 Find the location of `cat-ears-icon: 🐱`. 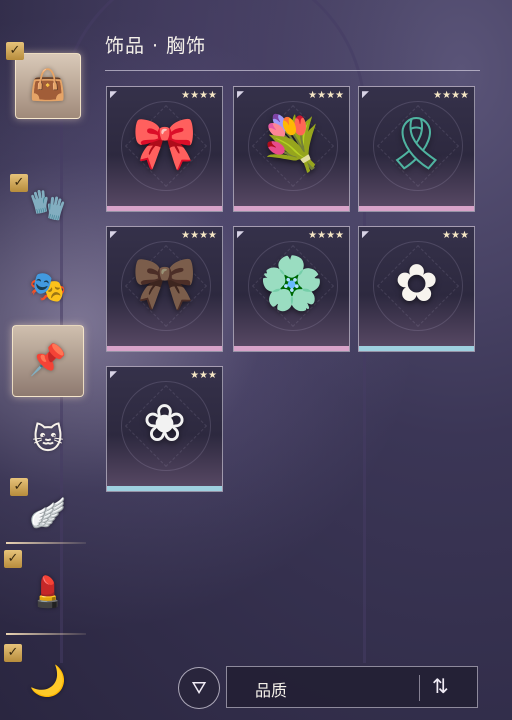

cat-ears-icon: 🐱 is located at coordinates (48, 439).